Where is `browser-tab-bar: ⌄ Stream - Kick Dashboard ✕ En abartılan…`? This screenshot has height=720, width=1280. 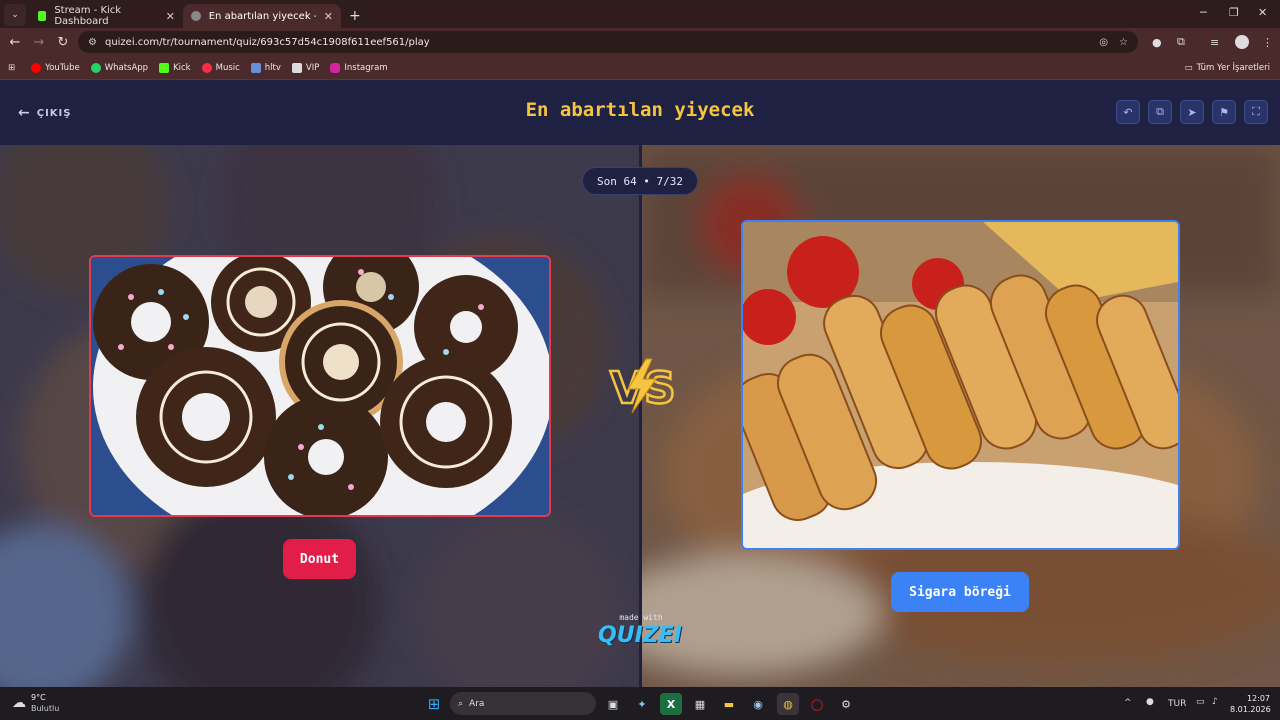 browser-tab-bar: ⌄ Stream - Kick Dashboard ✕ En abartılan… is located at coordinates (640, 14).